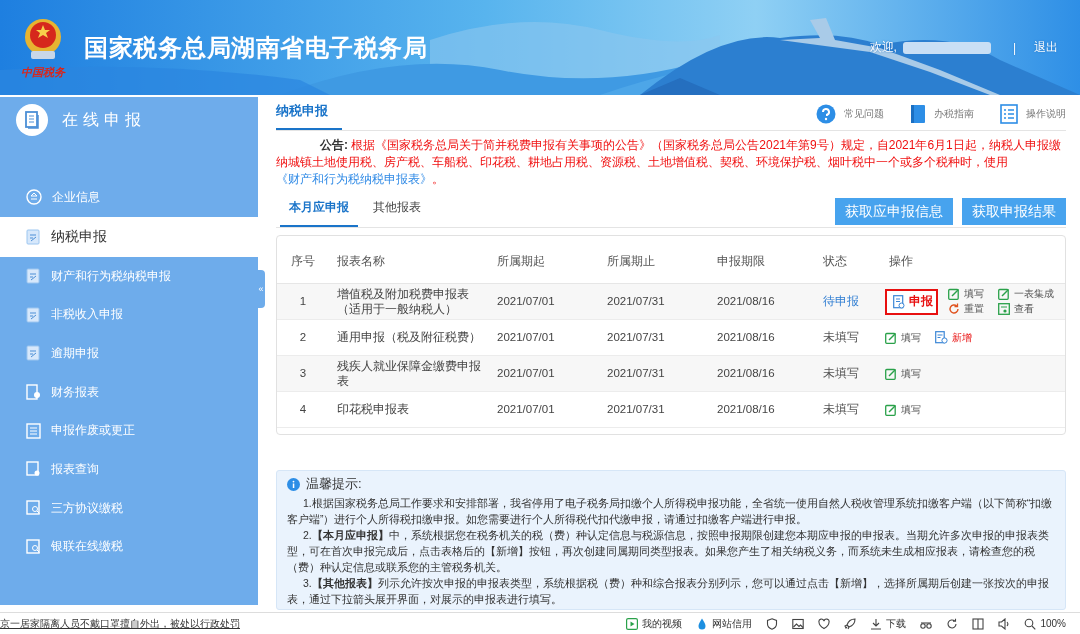 The width and height of the screenshot is (1080, 634). What do you see at coordinates (953, 337) in the screenshot?
I see `action-link: 新增` at bounding box center [953, 337].